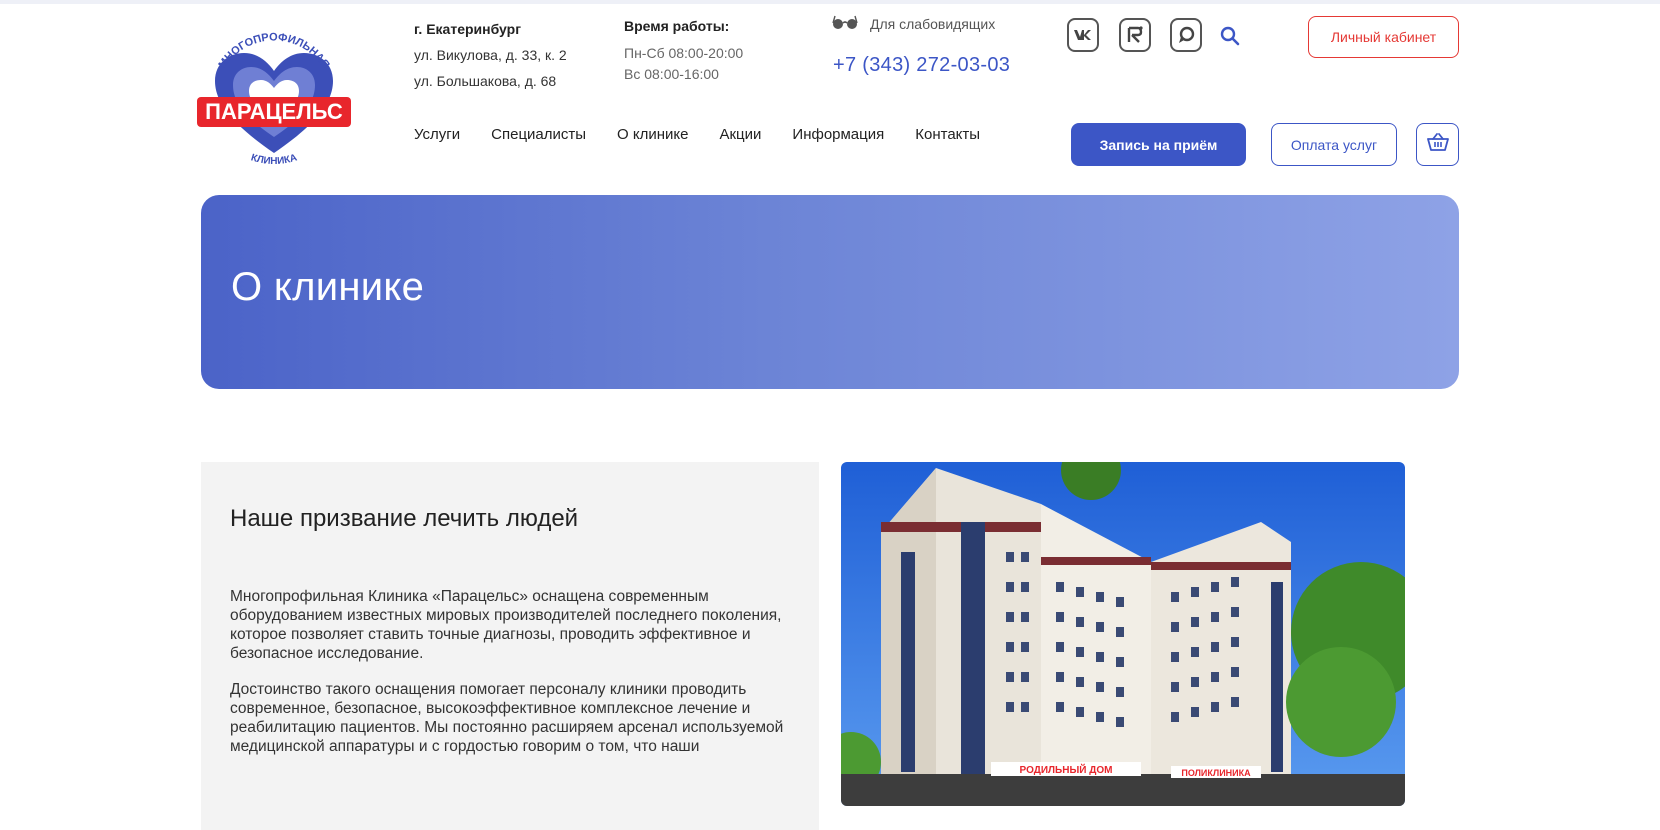  Describe the element at coordinates (274, 111) in the screenshot. I see `logo-name: ПАРАЦЕЛЬС` at that location.